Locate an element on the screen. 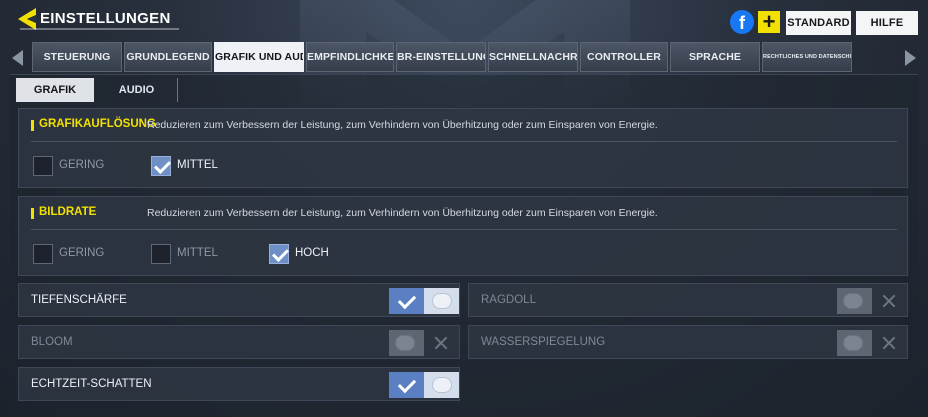 This screenshot has width=928, height=417. tab-controller: CONTROLLER is located at coordinates (624, 57).